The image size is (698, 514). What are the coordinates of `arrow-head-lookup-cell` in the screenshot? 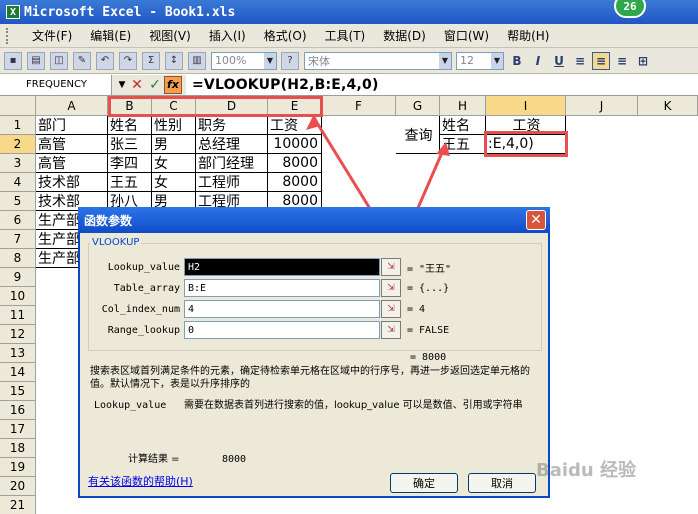 It's located at (443, 149).